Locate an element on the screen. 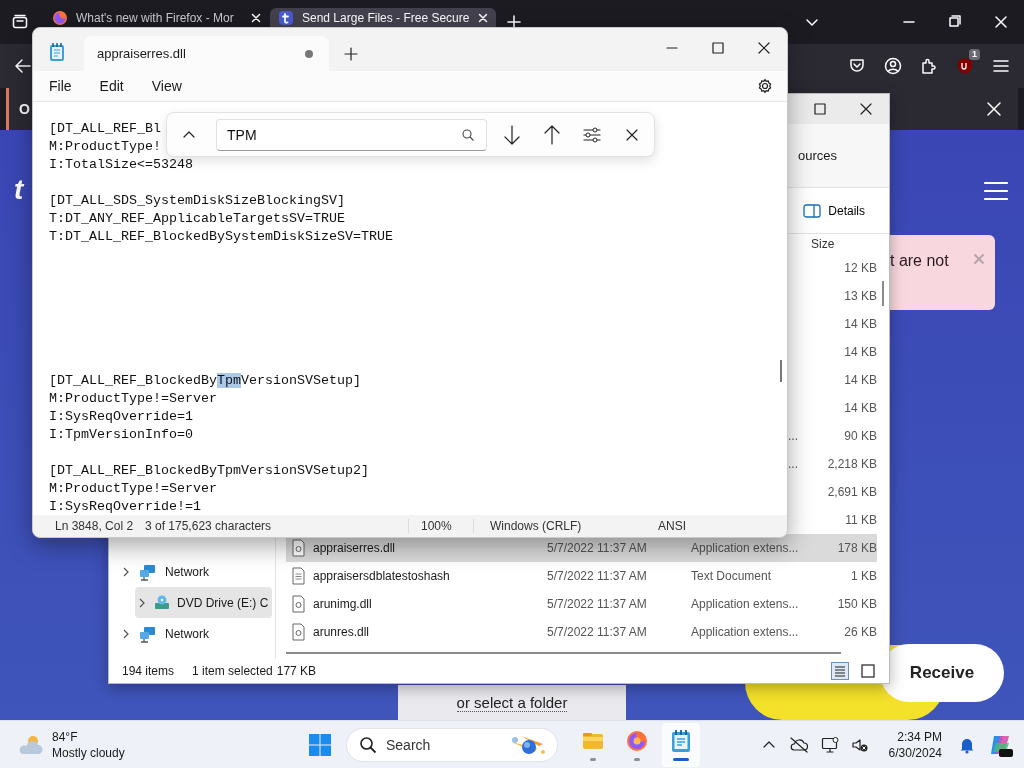  puzzle-icon is located at coordinates (929, 66).